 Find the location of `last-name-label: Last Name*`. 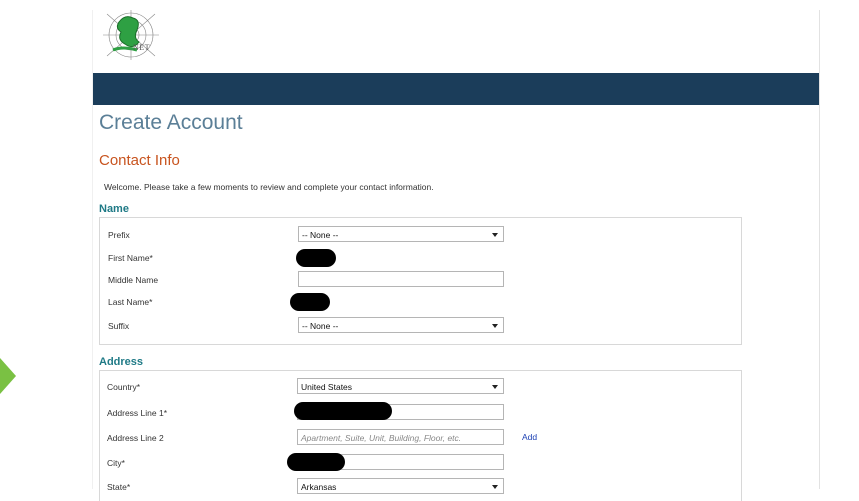

last-name-label: Last Name* is located at coordinates (130, 302).